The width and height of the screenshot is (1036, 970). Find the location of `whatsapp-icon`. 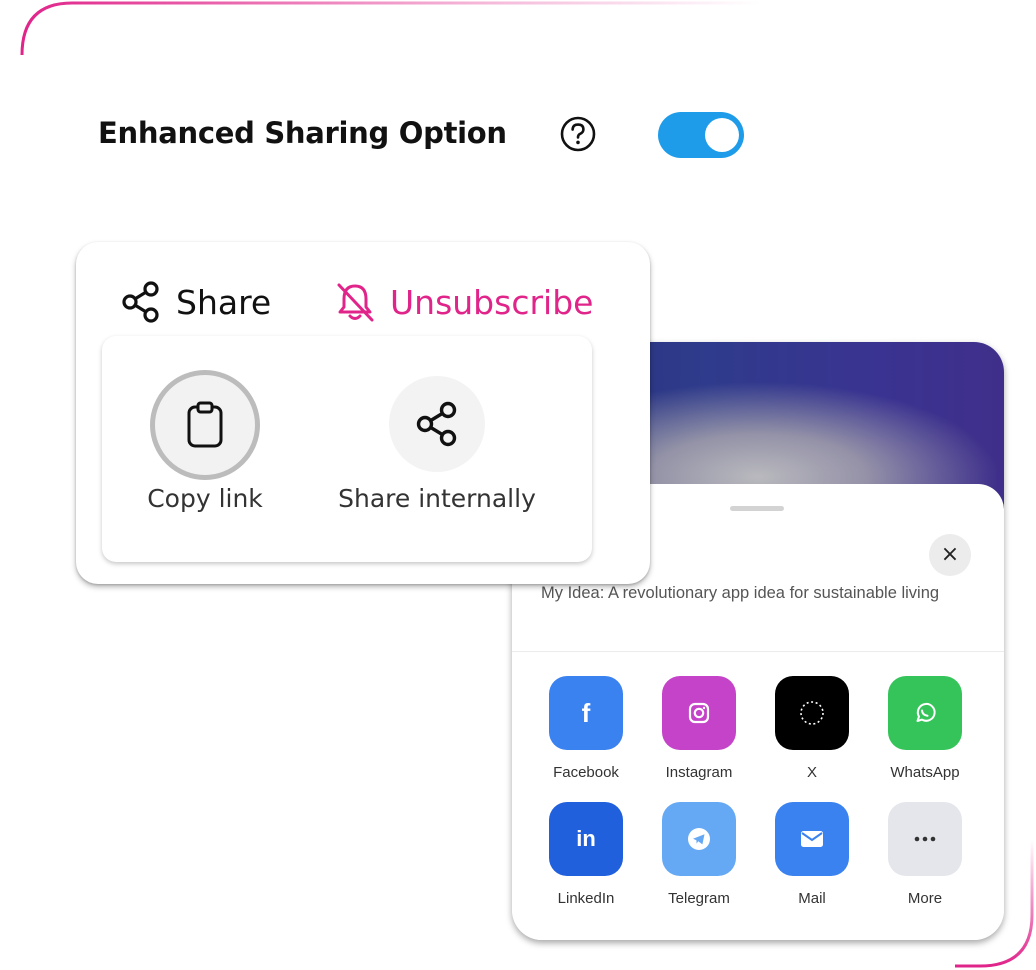

whatsapp-icon is located at coordinates (926, 712).